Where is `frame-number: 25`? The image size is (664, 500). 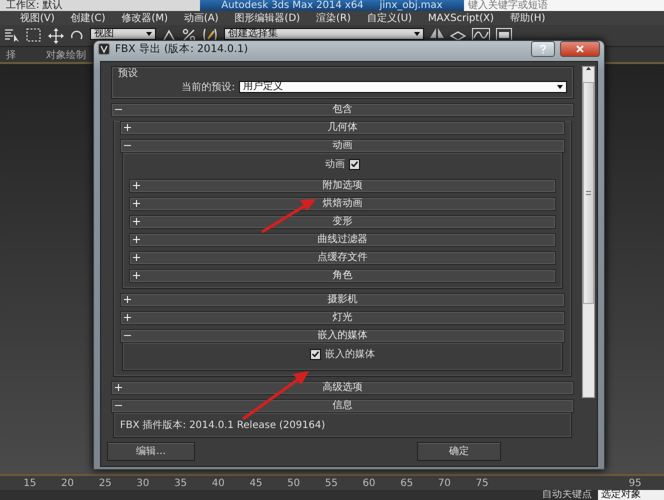 frame-number: 25 is located at coordinates (105, 483).